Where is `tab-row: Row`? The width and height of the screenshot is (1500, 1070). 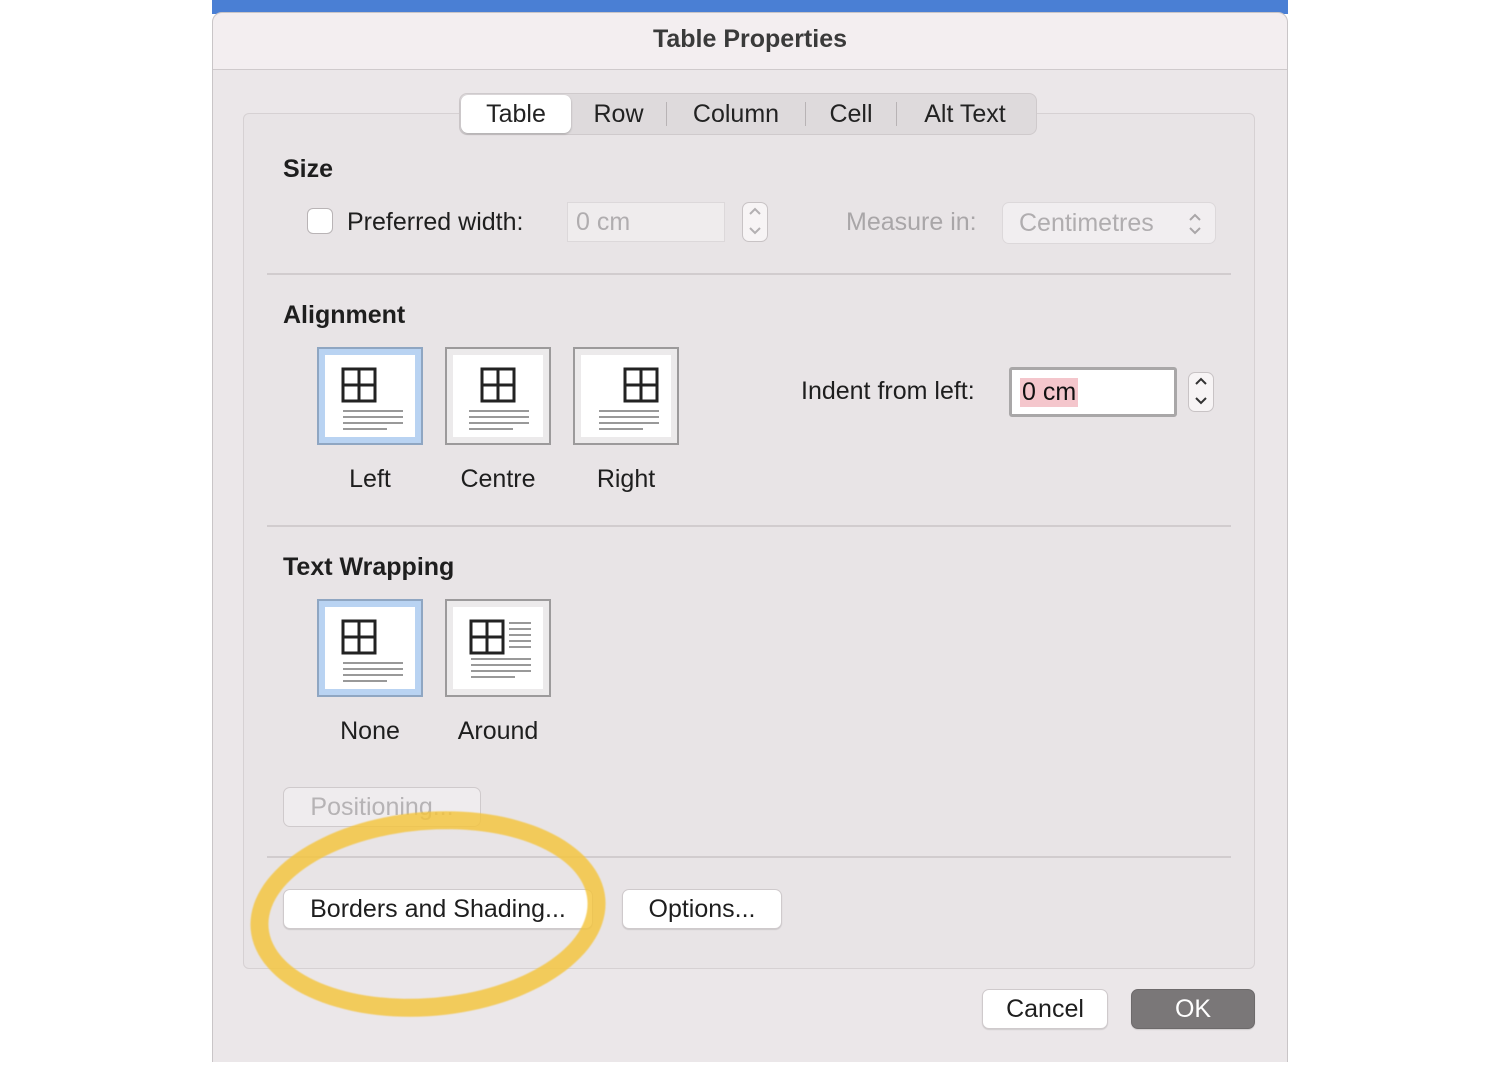 tab-row: Row is located at coordinates (618, 114).